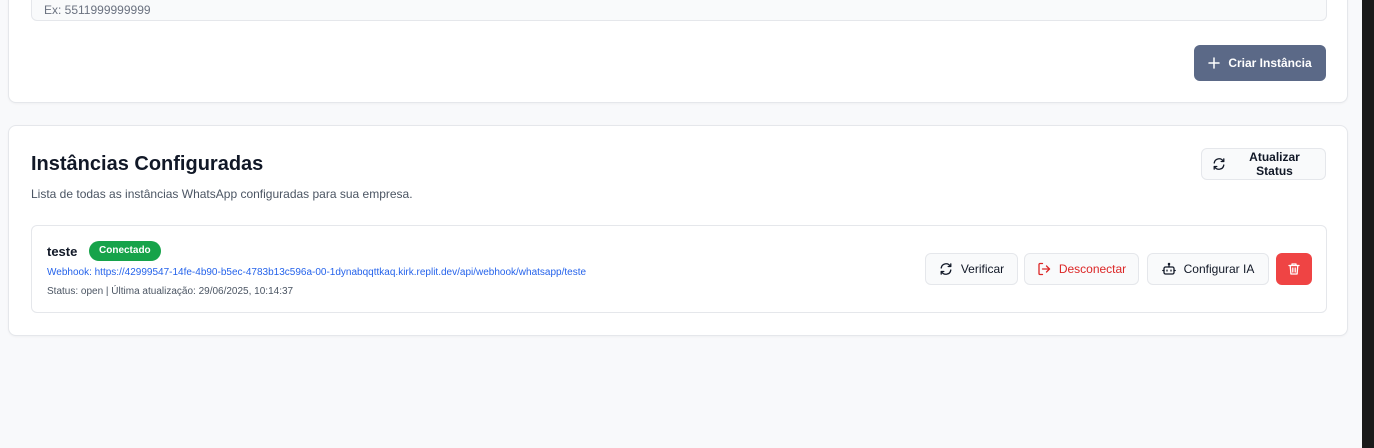  What do you see at coordinates (1368, 224) in the screenshot?
I see `window-edge` at bounding box center [1368, 224].